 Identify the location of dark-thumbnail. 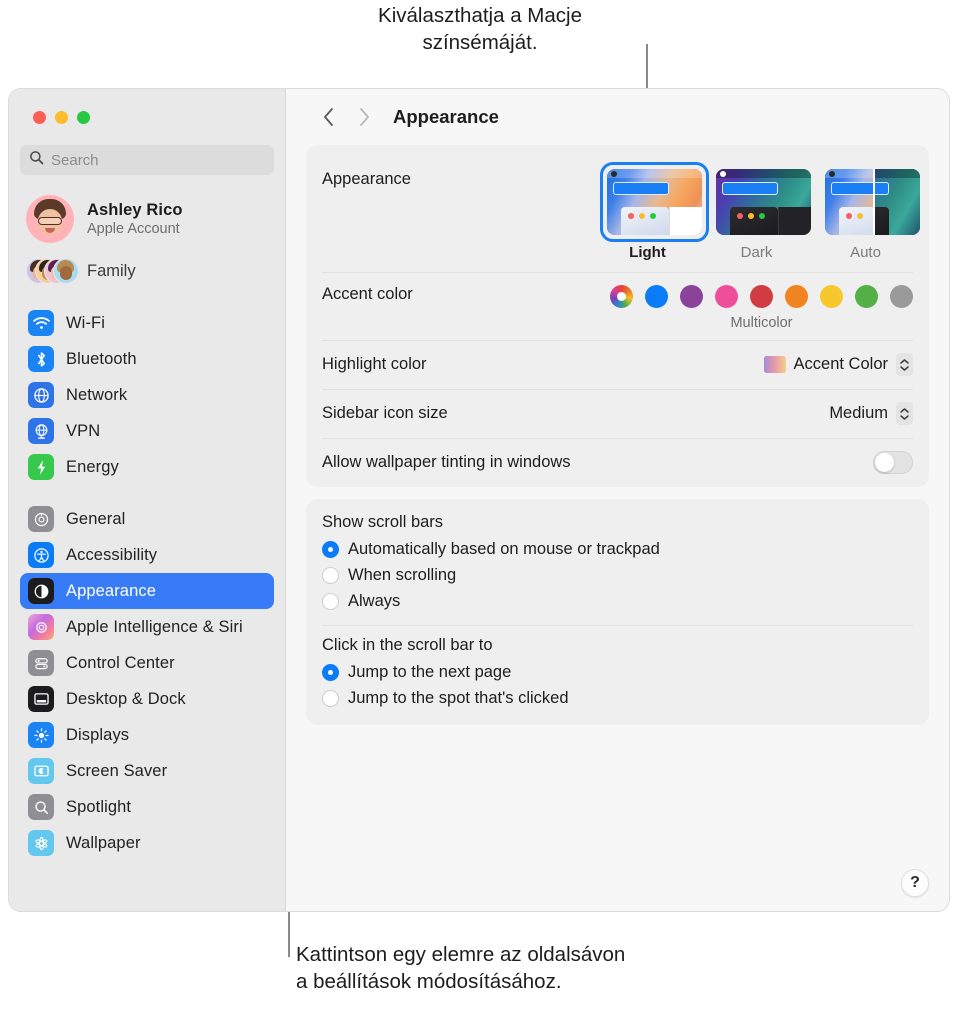
(763, 202).